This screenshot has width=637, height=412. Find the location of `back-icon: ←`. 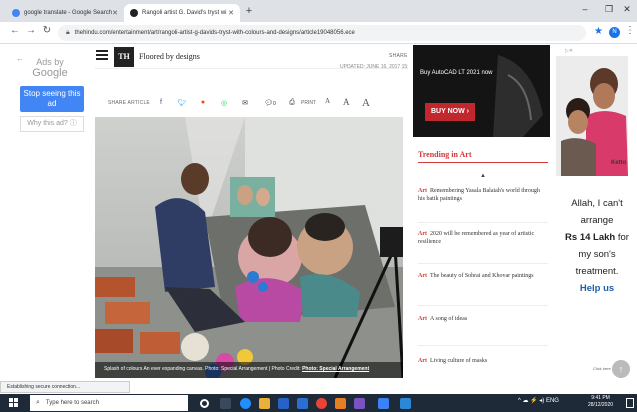

back-icon: ← is located at coordinates (15, 30).